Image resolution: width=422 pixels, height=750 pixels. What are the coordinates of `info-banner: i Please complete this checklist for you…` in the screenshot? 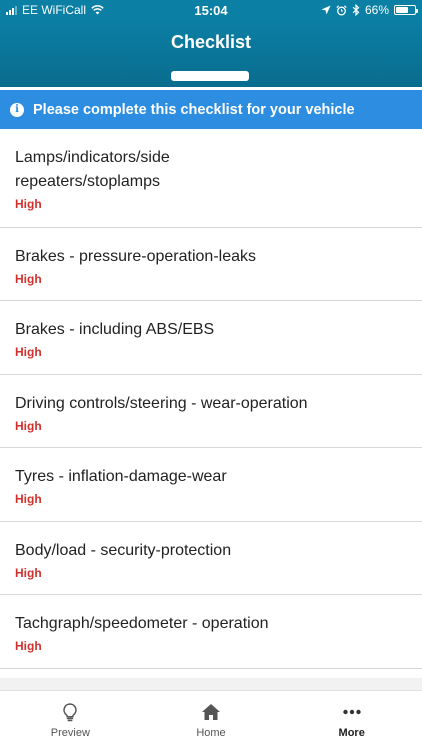 It's located at (211, 109).